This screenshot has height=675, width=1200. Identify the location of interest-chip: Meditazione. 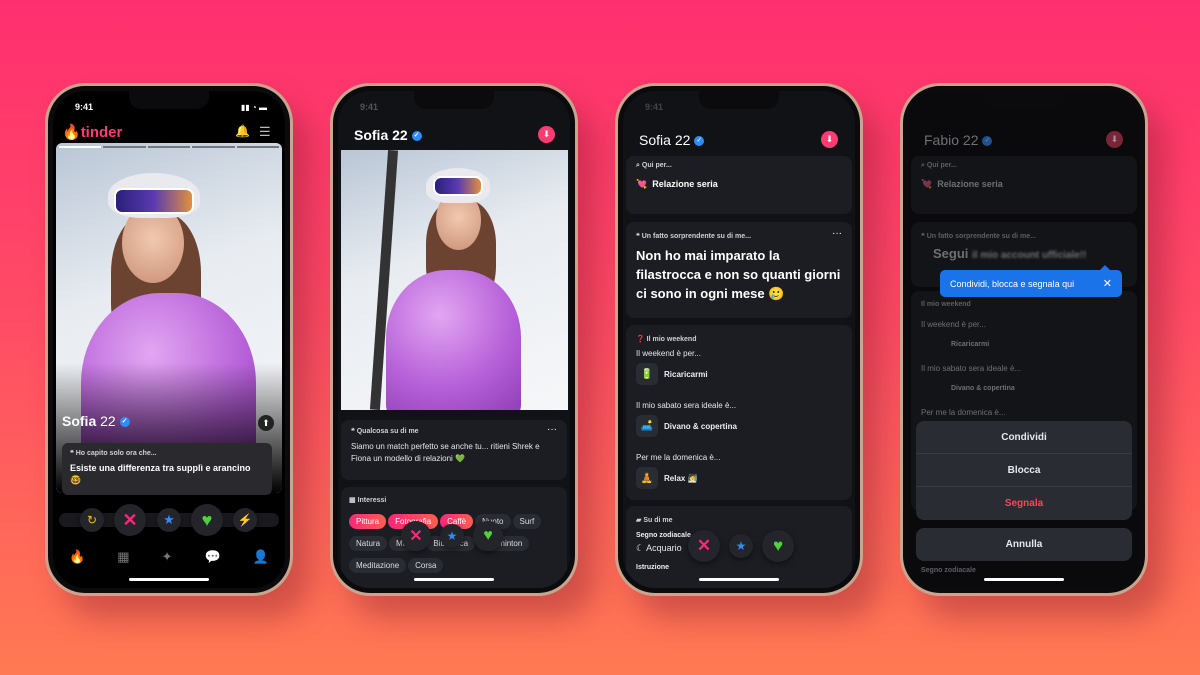
(378, 565).